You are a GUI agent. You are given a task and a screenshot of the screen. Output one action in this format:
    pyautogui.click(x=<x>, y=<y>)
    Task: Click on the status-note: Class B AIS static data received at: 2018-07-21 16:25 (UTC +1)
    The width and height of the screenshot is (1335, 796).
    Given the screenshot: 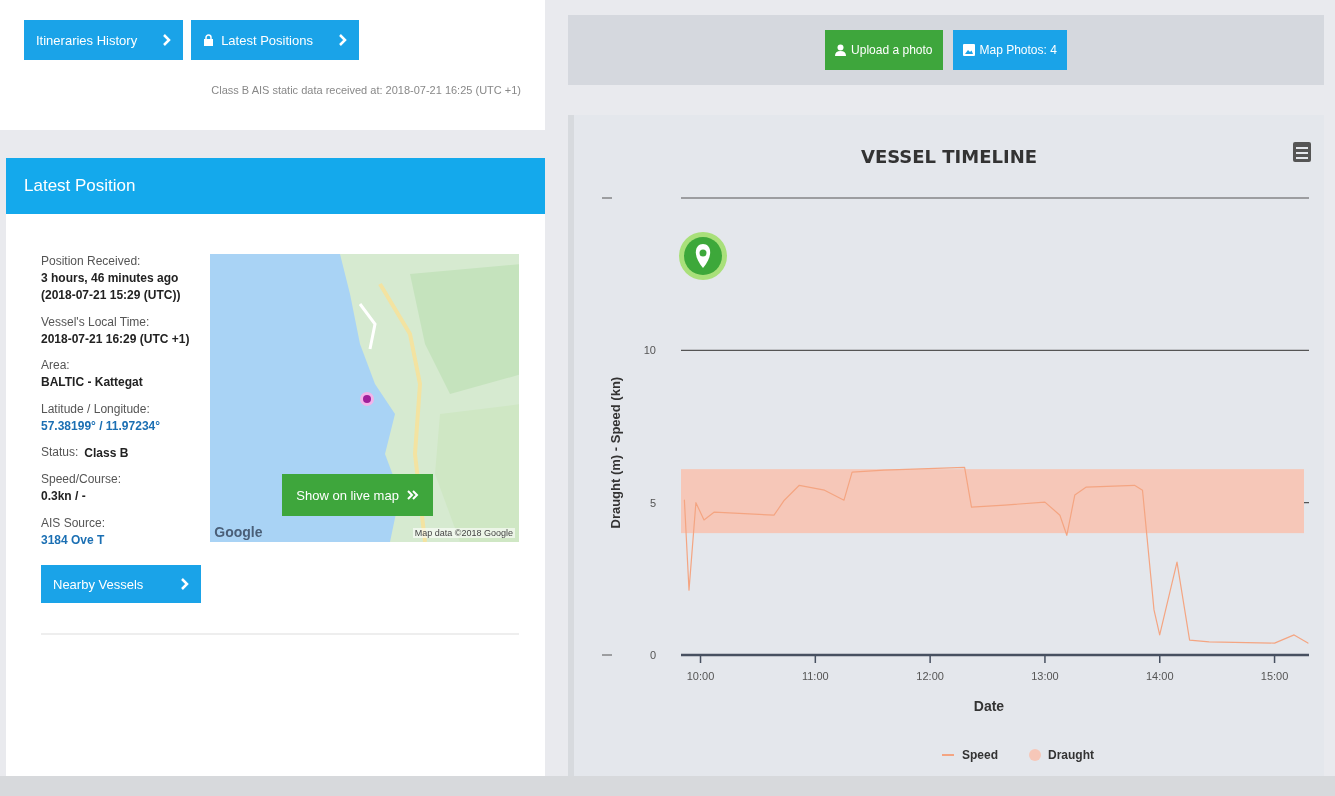 What is the action you would take?
    pyautogui.click(x=366, y=90)
    